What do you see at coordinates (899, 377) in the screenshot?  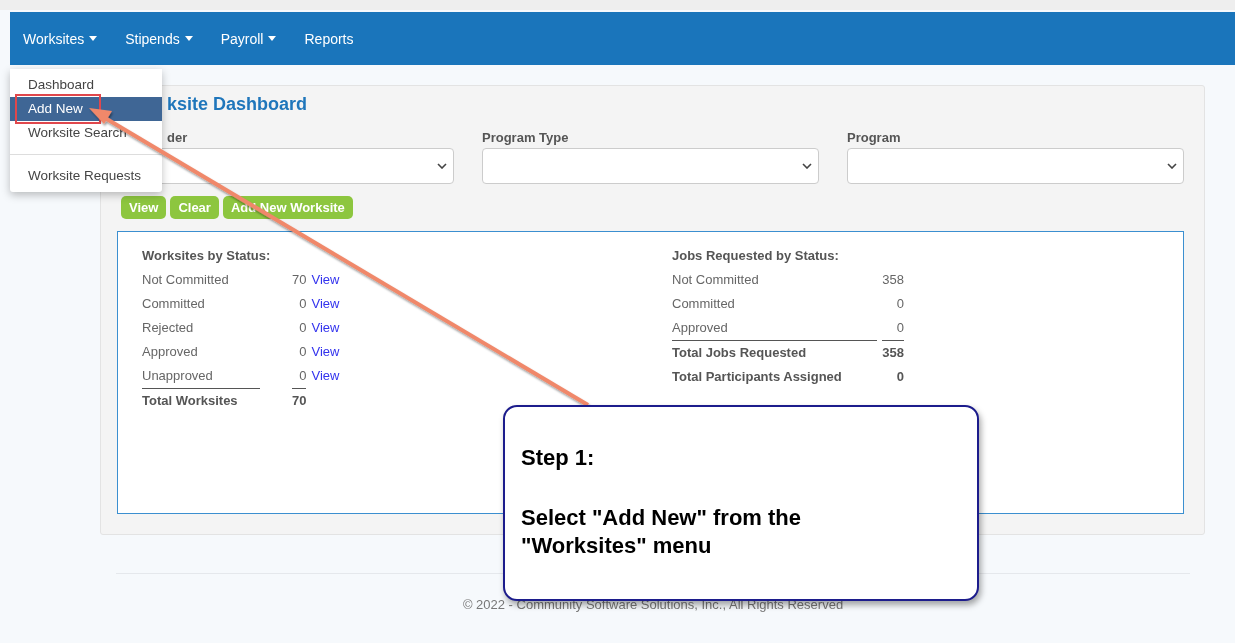 I see `total-count: 0` at bounding box center [899, 377].